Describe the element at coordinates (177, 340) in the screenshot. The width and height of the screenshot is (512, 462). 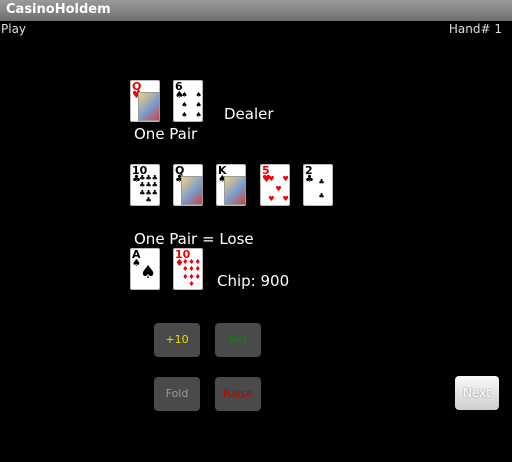
I see `plus10-button: +10` at that location.